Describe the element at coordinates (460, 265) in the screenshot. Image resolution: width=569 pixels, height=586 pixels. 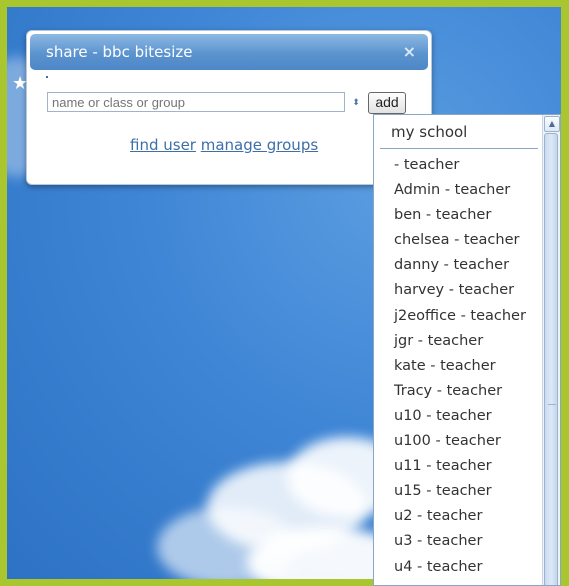
I see `list-item: danny - teacher` at that location.